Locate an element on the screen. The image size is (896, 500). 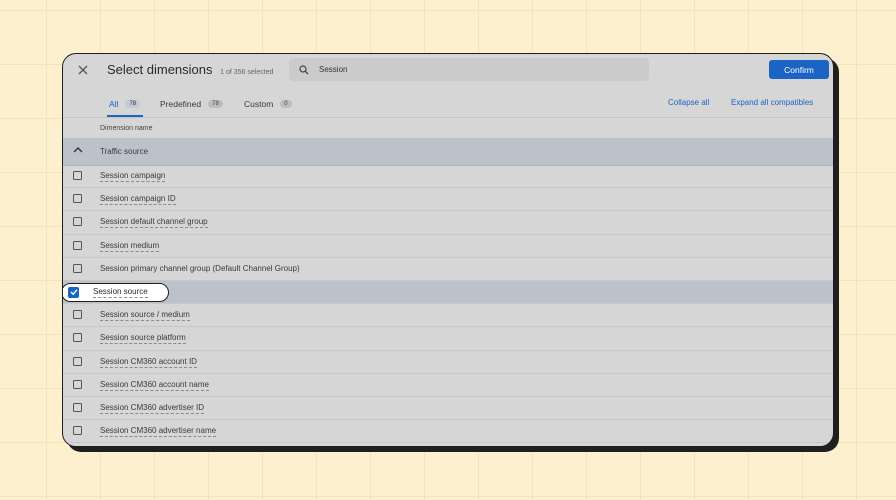
dimension-label: Session campaign is located at coordinates (133, 176).